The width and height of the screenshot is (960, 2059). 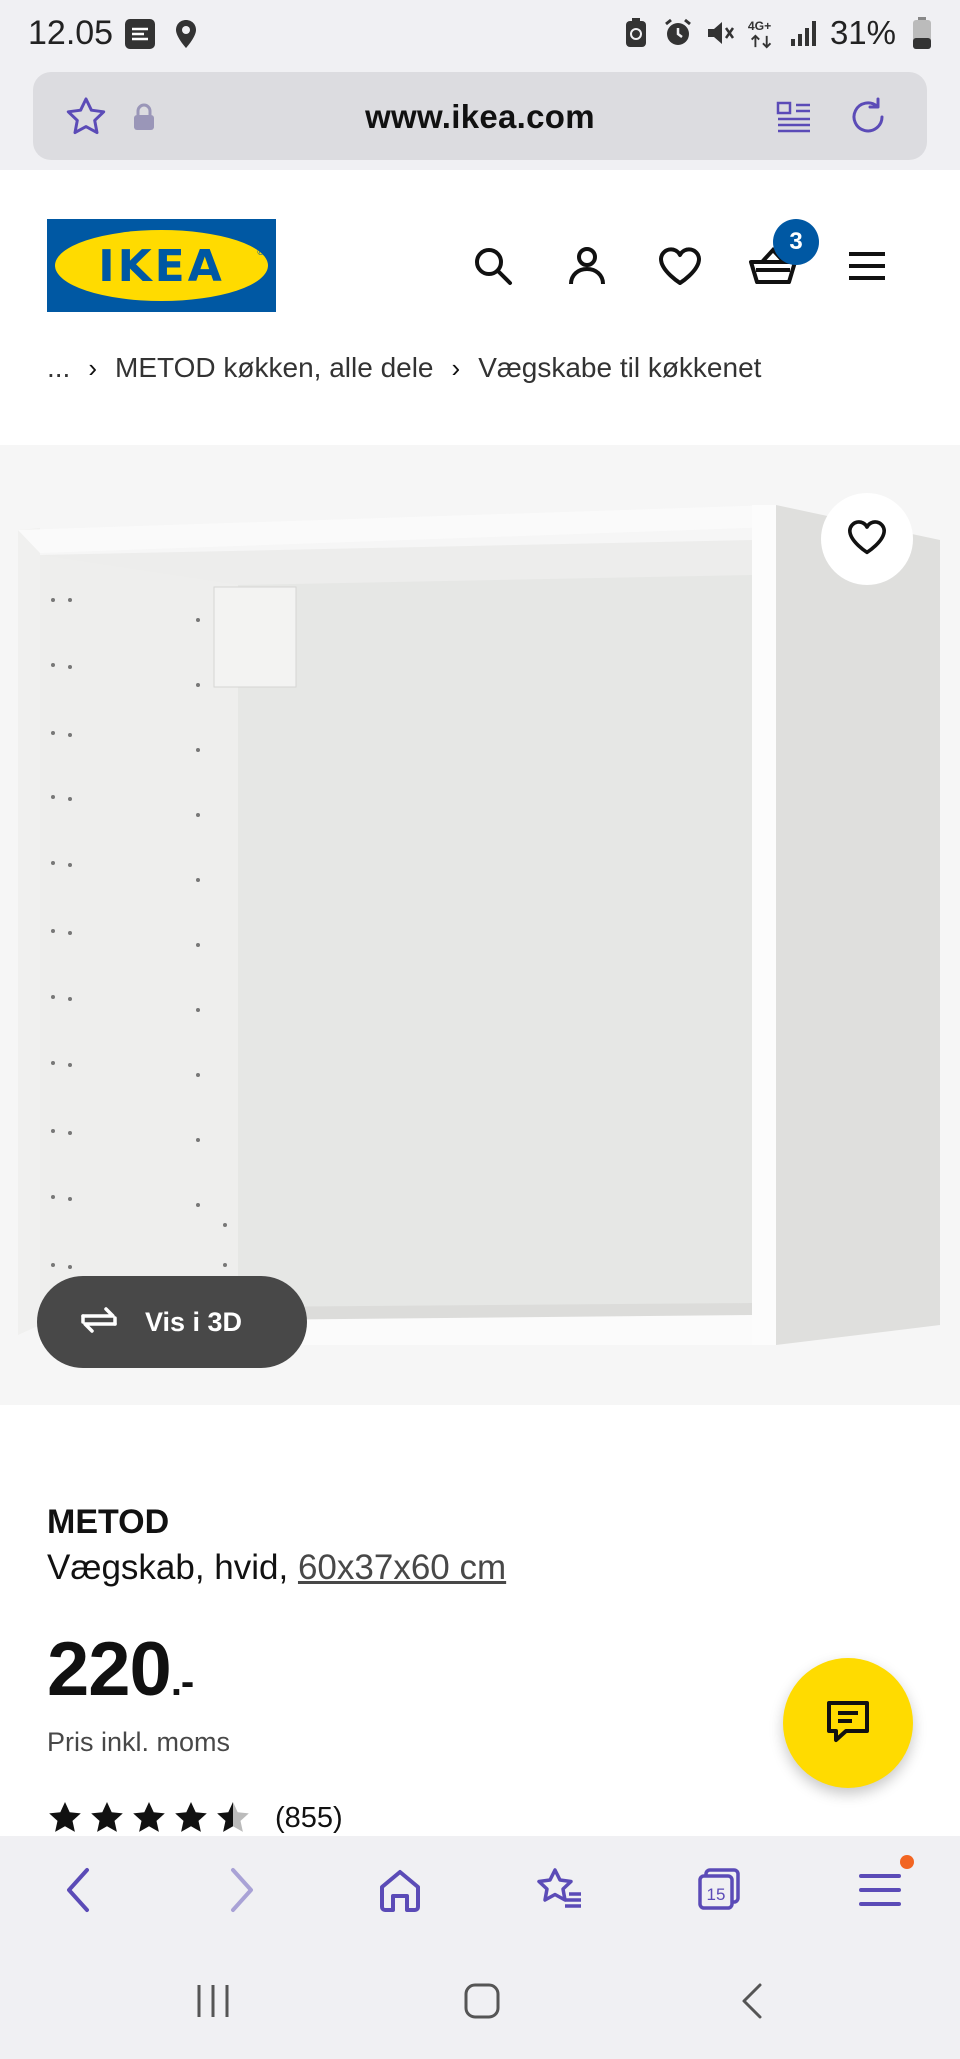 What do you see at coordinates (720, 33) in the screenshot?
I see `mute-icon` at bounding box center [720, 33].